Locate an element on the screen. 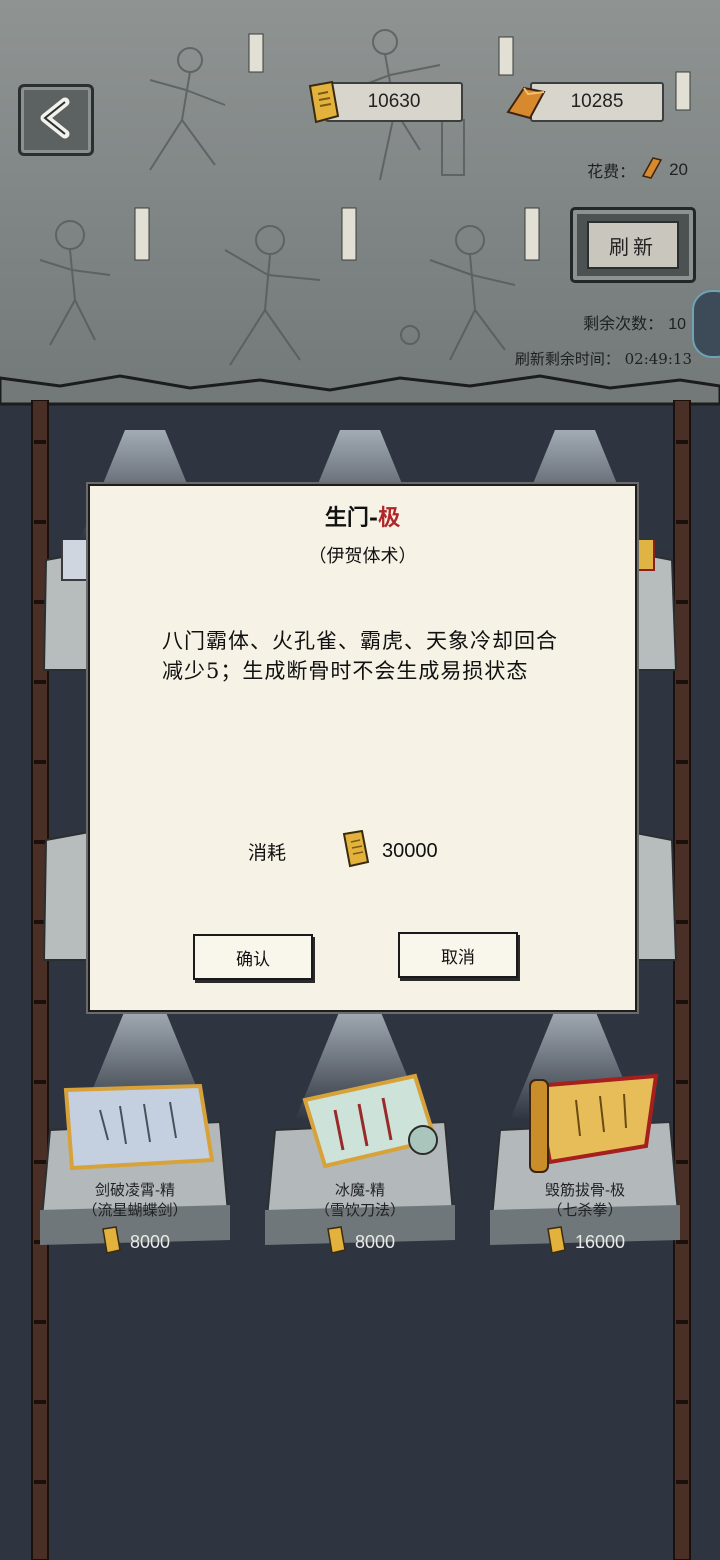 The image size is (720, 1560). item-school: （雪饮刀法） is located at coordinates (359, 1210).